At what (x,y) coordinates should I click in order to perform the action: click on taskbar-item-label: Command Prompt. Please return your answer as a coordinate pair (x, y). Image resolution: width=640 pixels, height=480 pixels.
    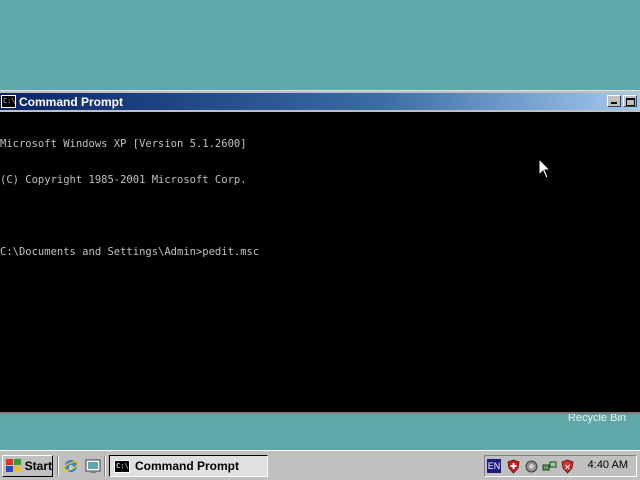
    Looking at the image, I should click on (187, 466).